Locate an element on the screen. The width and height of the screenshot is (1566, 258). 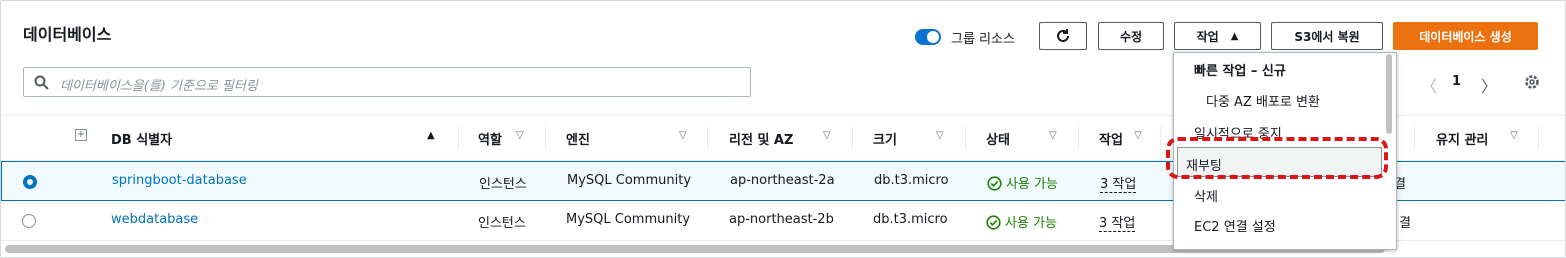
region-cell: ap-northeast-2b is located at coordinates (781, 219).